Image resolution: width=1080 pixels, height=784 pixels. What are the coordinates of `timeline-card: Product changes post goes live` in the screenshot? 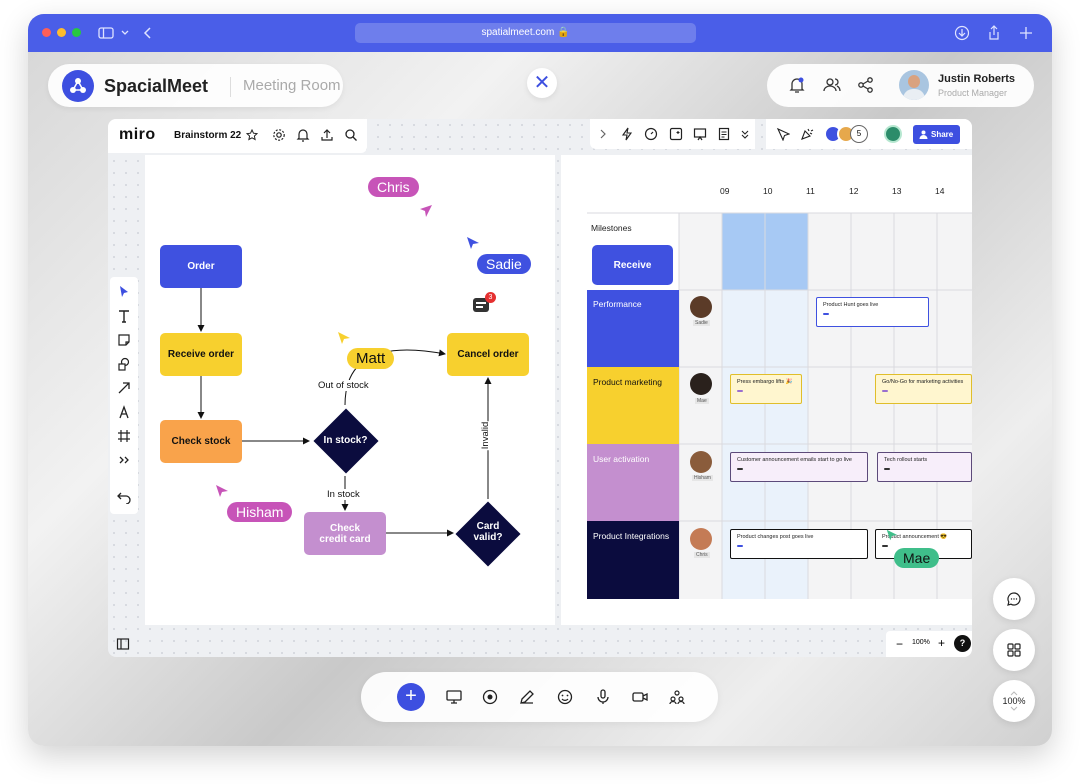 It's located at (799, 544).